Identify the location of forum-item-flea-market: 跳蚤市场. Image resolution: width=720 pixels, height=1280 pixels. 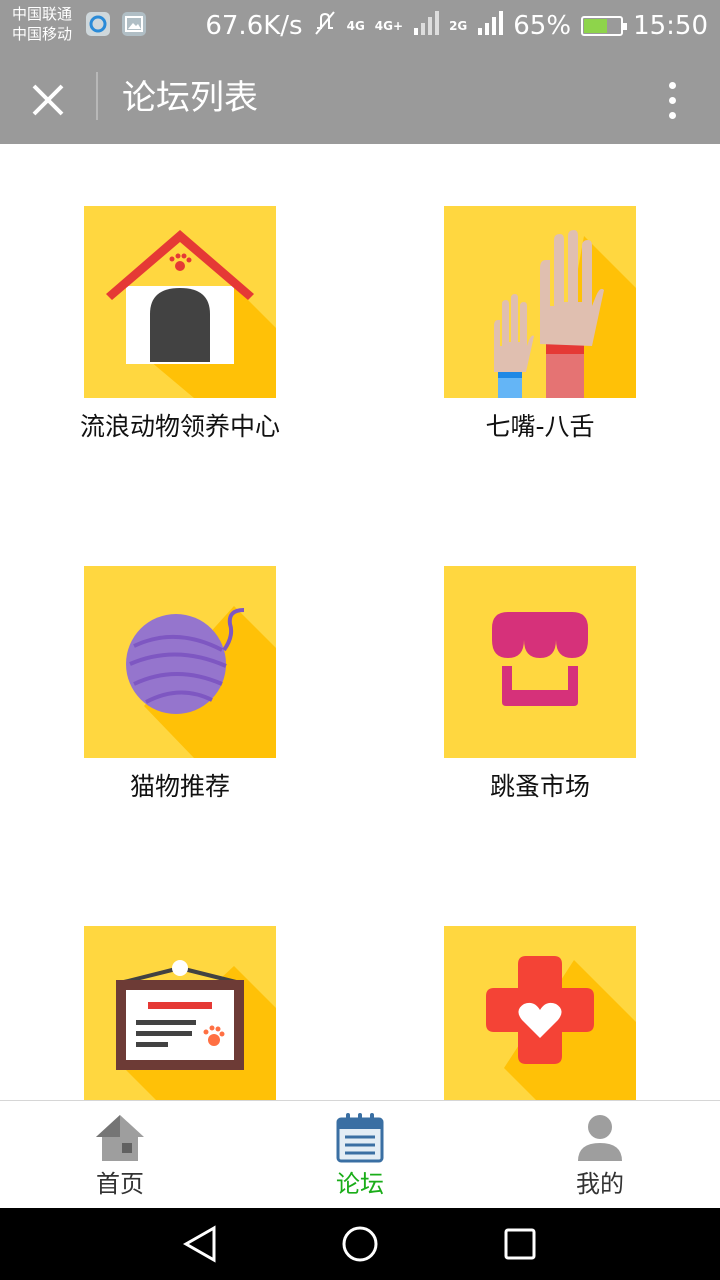
(540, 686).